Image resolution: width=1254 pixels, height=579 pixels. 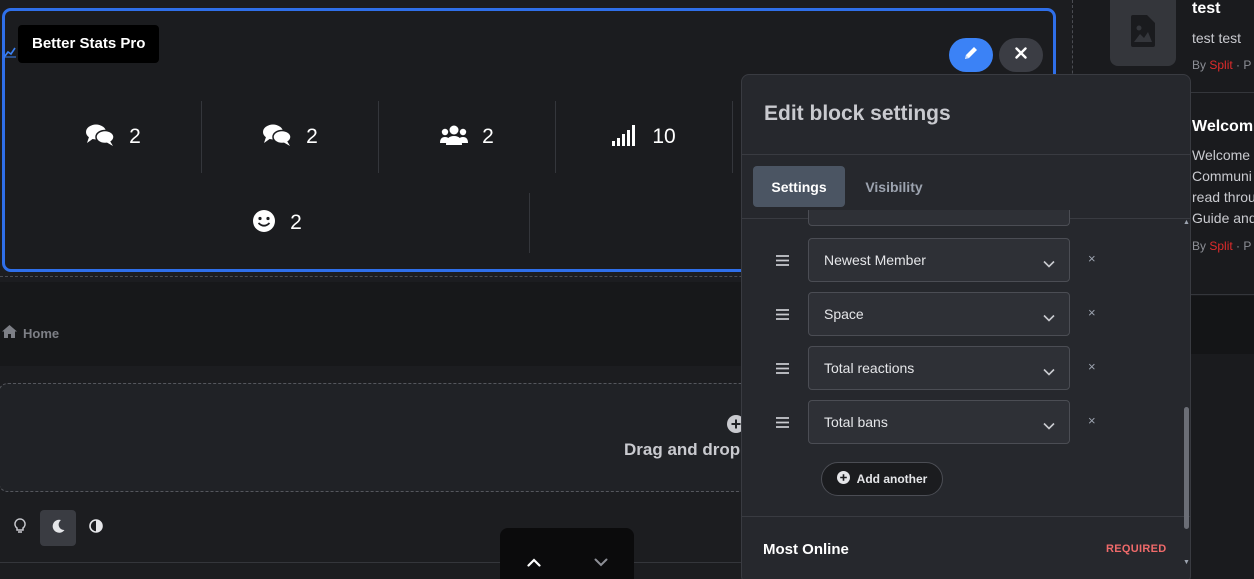 I want to click on modal-scrollbar: ▲ ▼, so click(x=1186, y=395).